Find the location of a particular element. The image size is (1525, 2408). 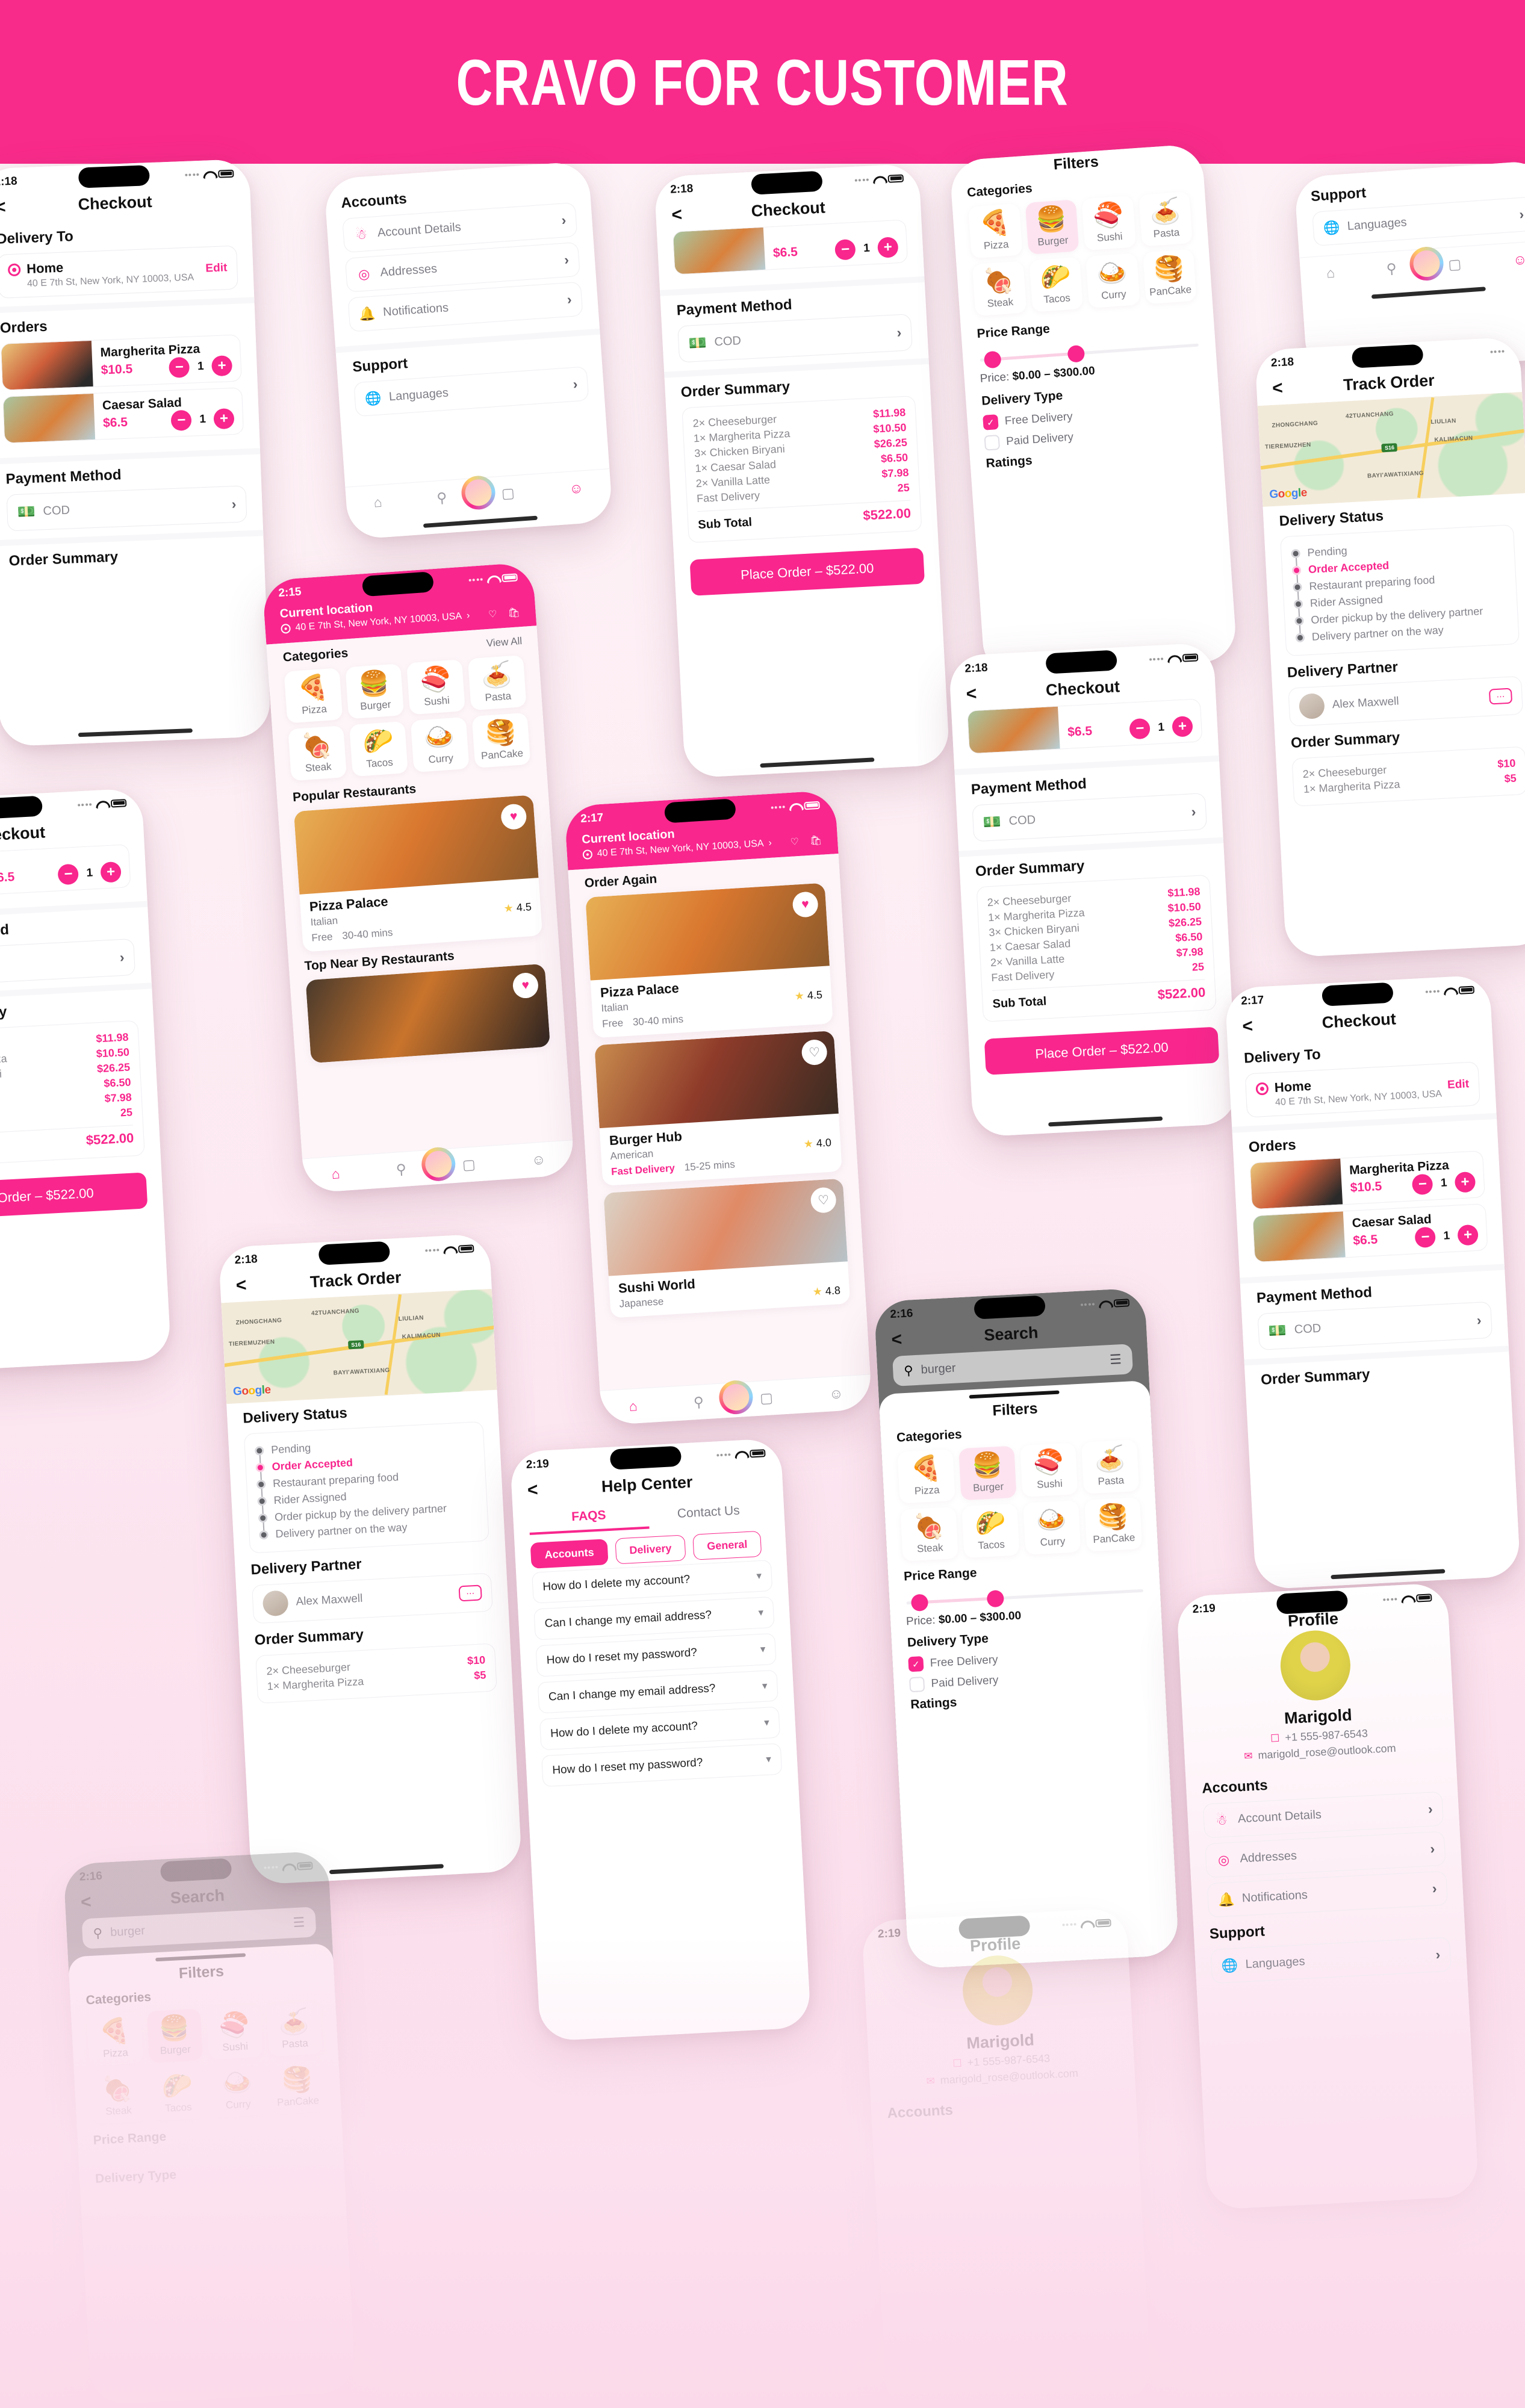

favorite-icon: ♡ is located at coordinates (823, 1200).